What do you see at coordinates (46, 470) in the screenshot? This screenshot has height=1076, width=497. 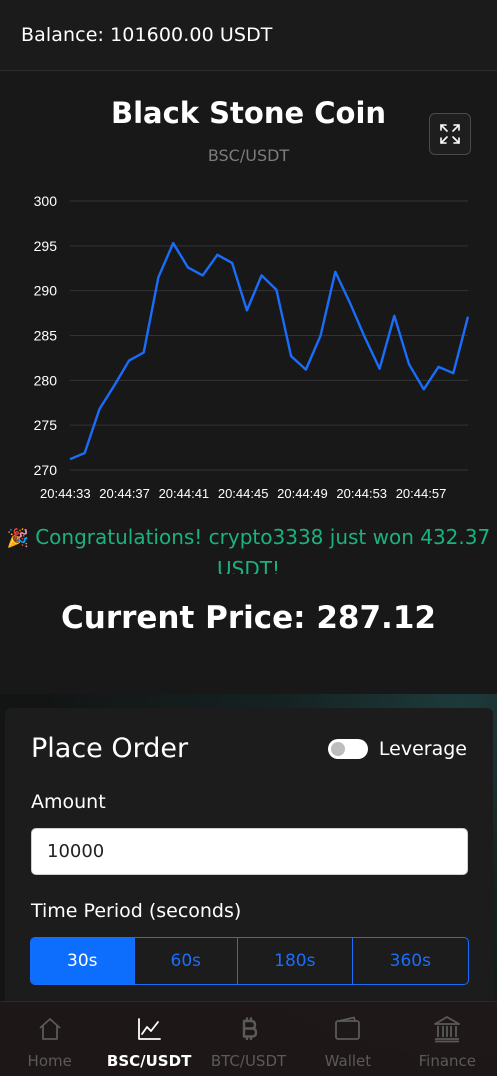 I see `y-tick-label: 270` at bounding box center [46, 470].